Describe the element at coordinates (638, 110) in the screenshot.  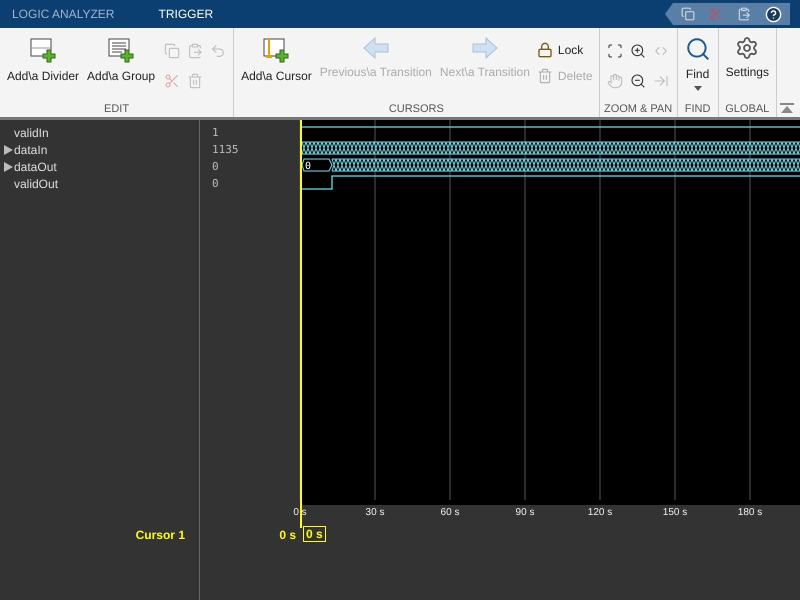
I see `section-title: ZOOM & PAN` at that location.